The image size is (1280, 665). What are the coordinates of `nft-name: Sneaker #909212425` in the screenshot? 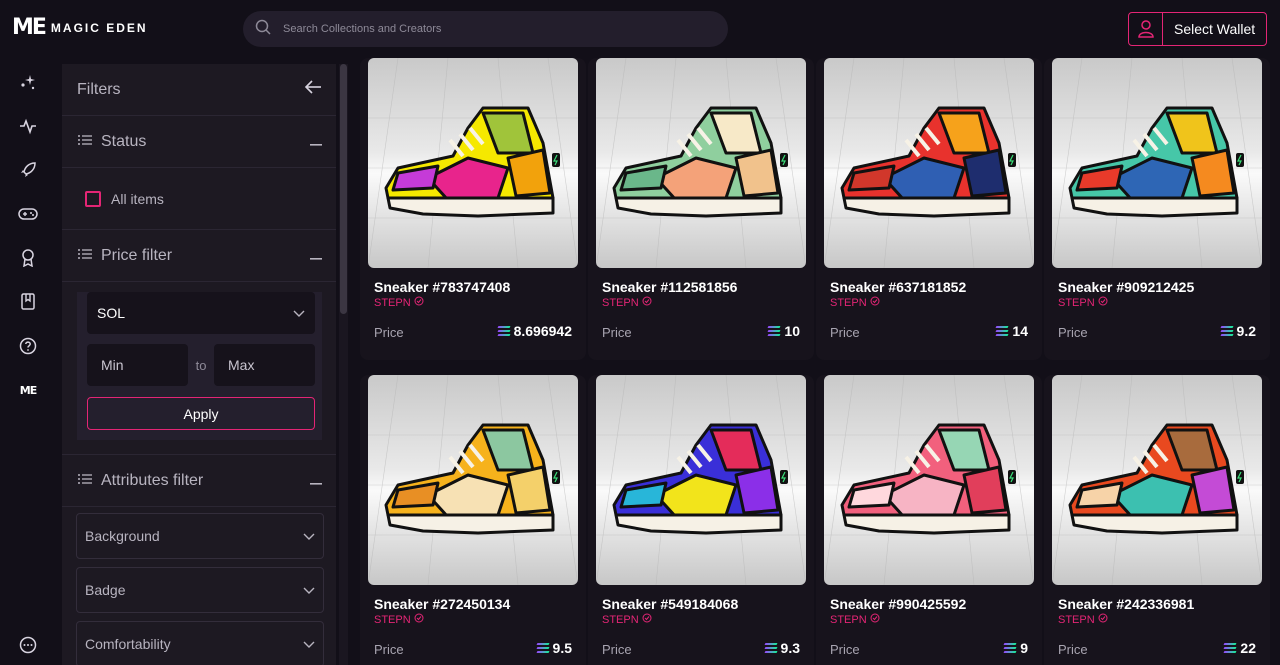 It's located at (1126, 287).